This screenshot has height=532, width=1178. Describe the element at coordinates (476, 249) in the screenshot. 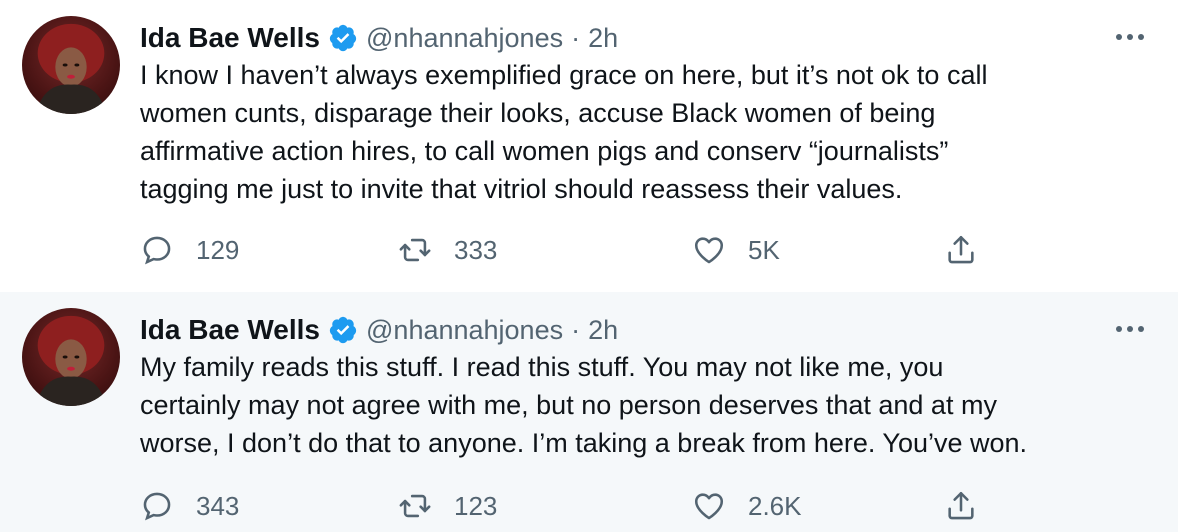

I see `retweet-count: 333` at that location.